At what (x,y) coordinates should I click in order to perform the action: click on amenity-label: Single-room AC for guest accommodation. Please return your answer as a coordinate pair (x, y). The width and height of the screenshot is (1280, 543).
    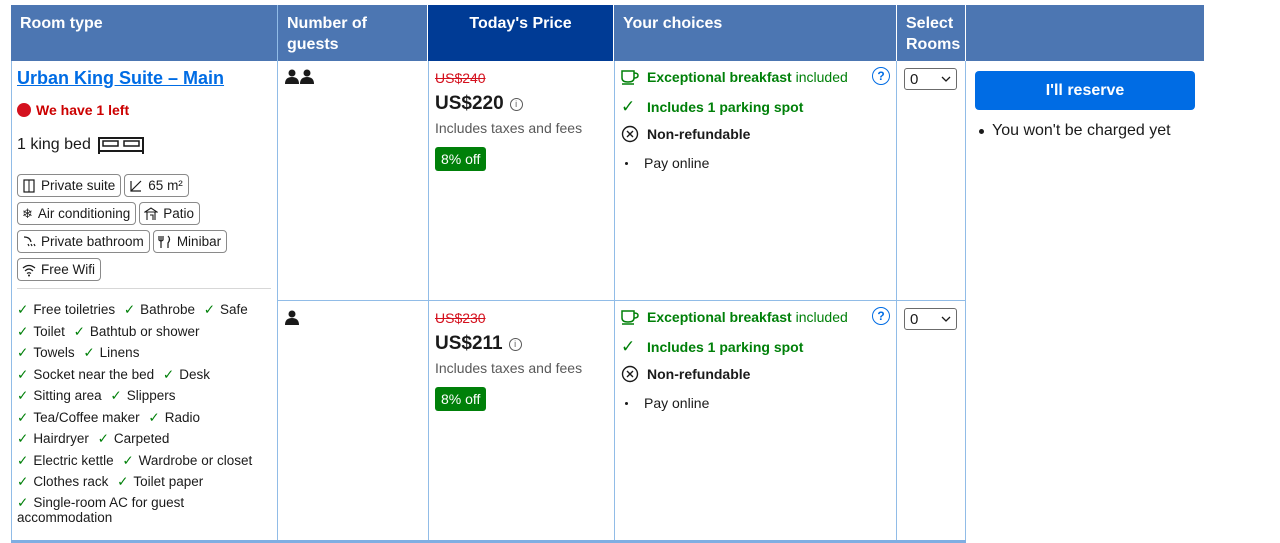
    Looking at the image, I should click on (101, 509).